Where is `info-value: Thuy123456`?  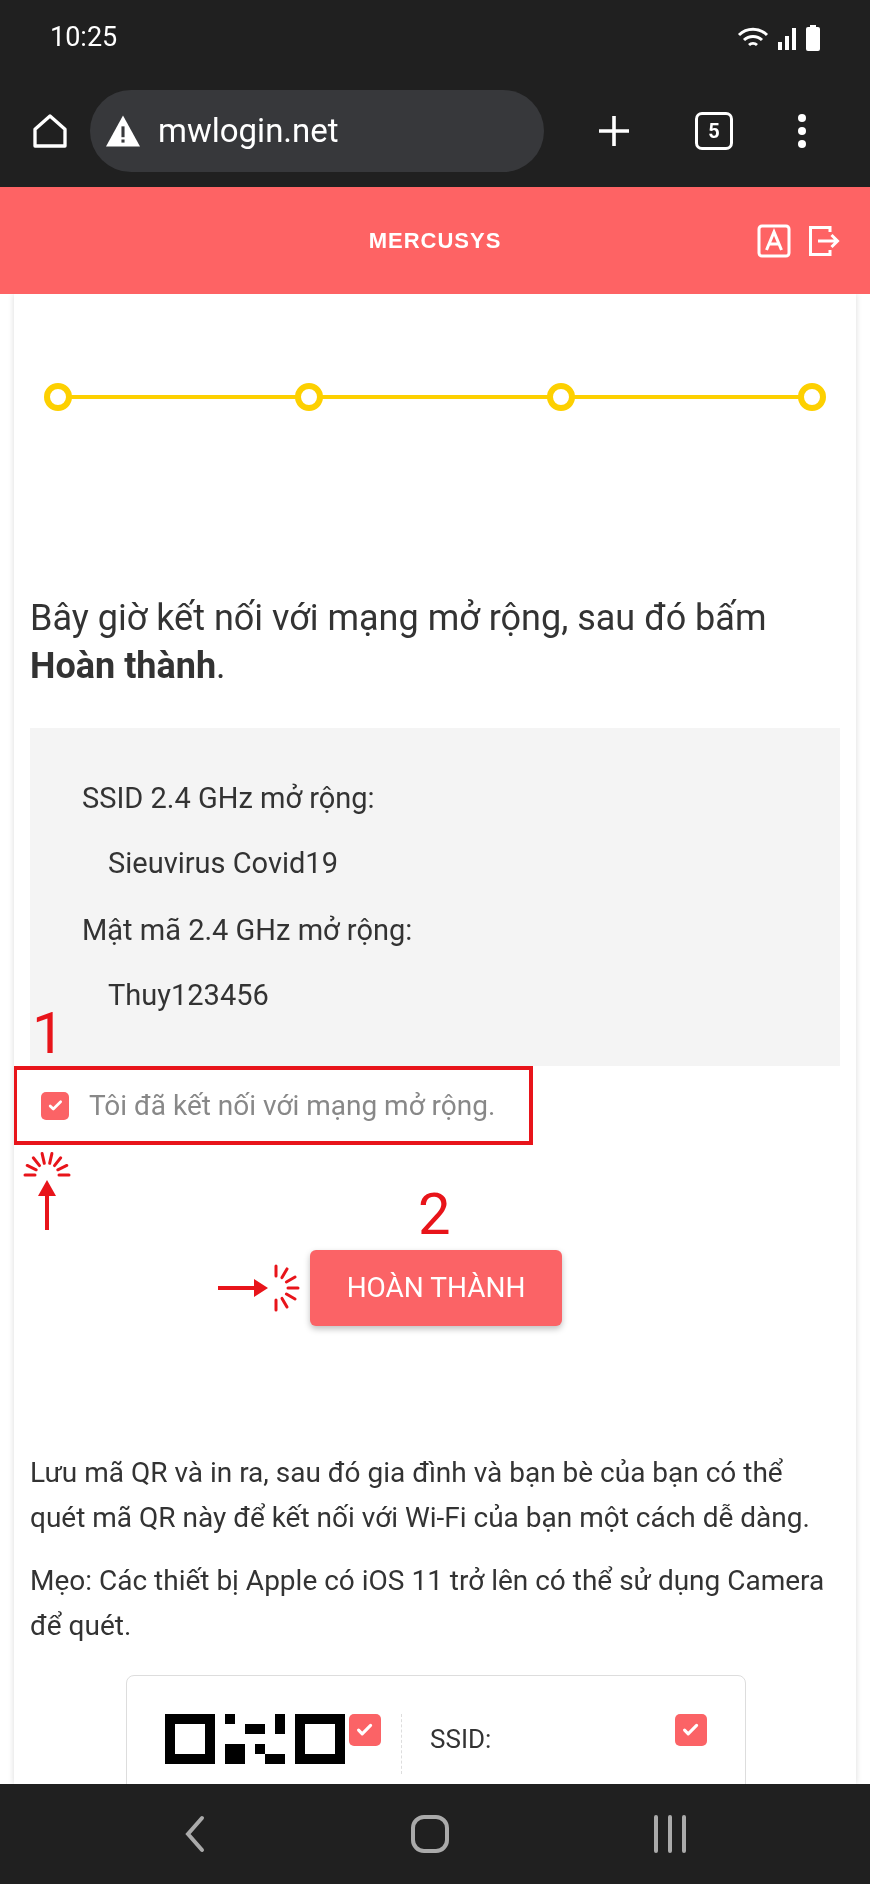
info-value: Thuy123456 is located at coordinates (189, 995).